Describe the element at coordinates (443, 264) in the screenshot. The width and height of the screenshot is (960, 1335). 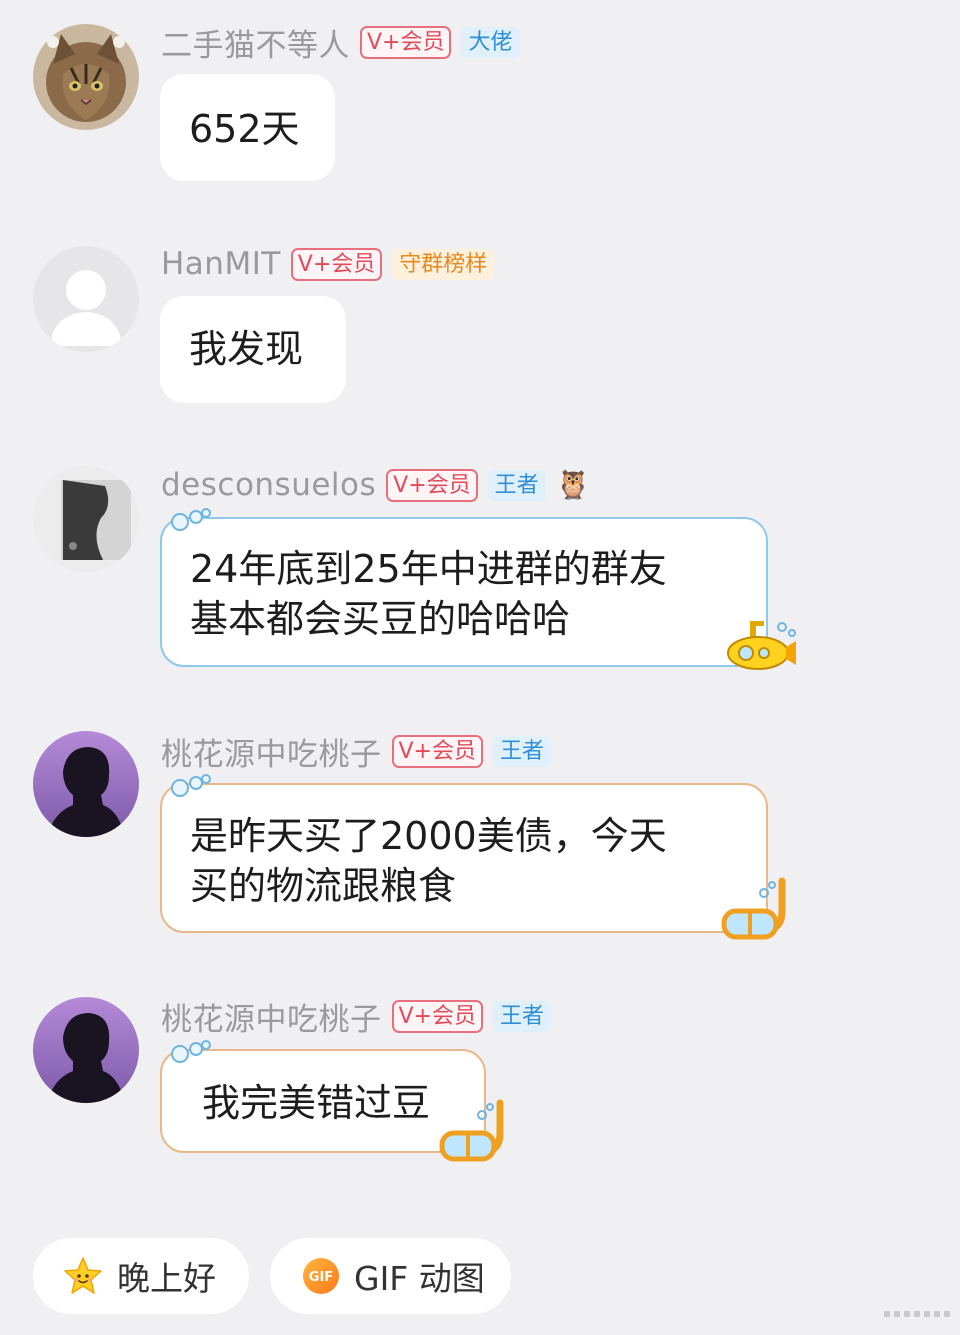
I see `rank-badge: 守群榜样` at that location.